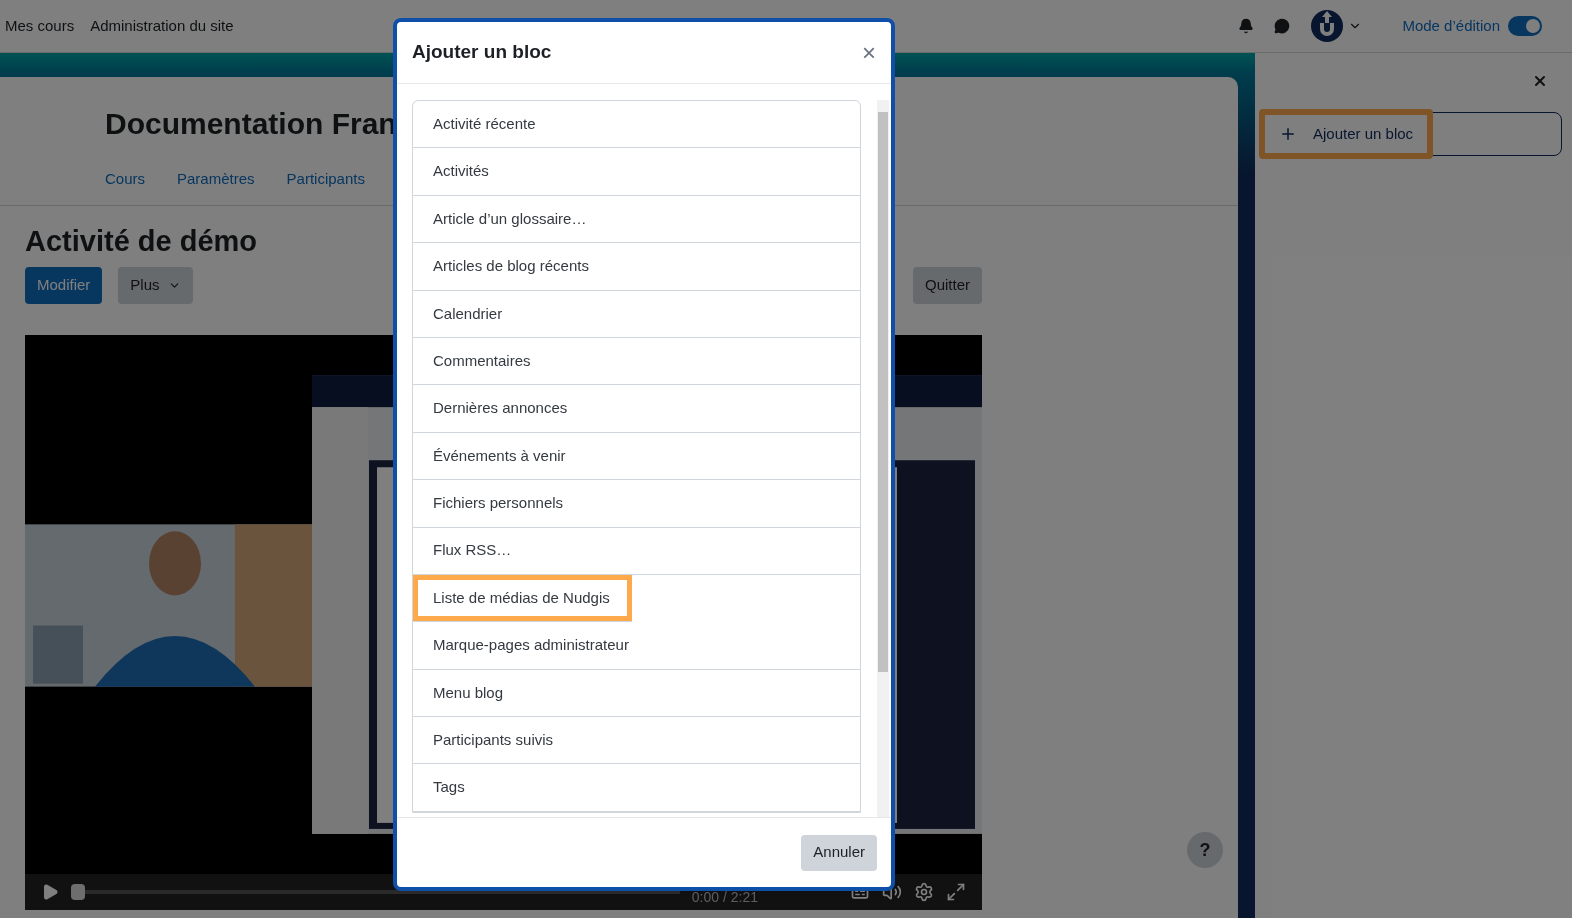  I want to click on dialog-title: Ajouter un bloc, so click(482, 52).